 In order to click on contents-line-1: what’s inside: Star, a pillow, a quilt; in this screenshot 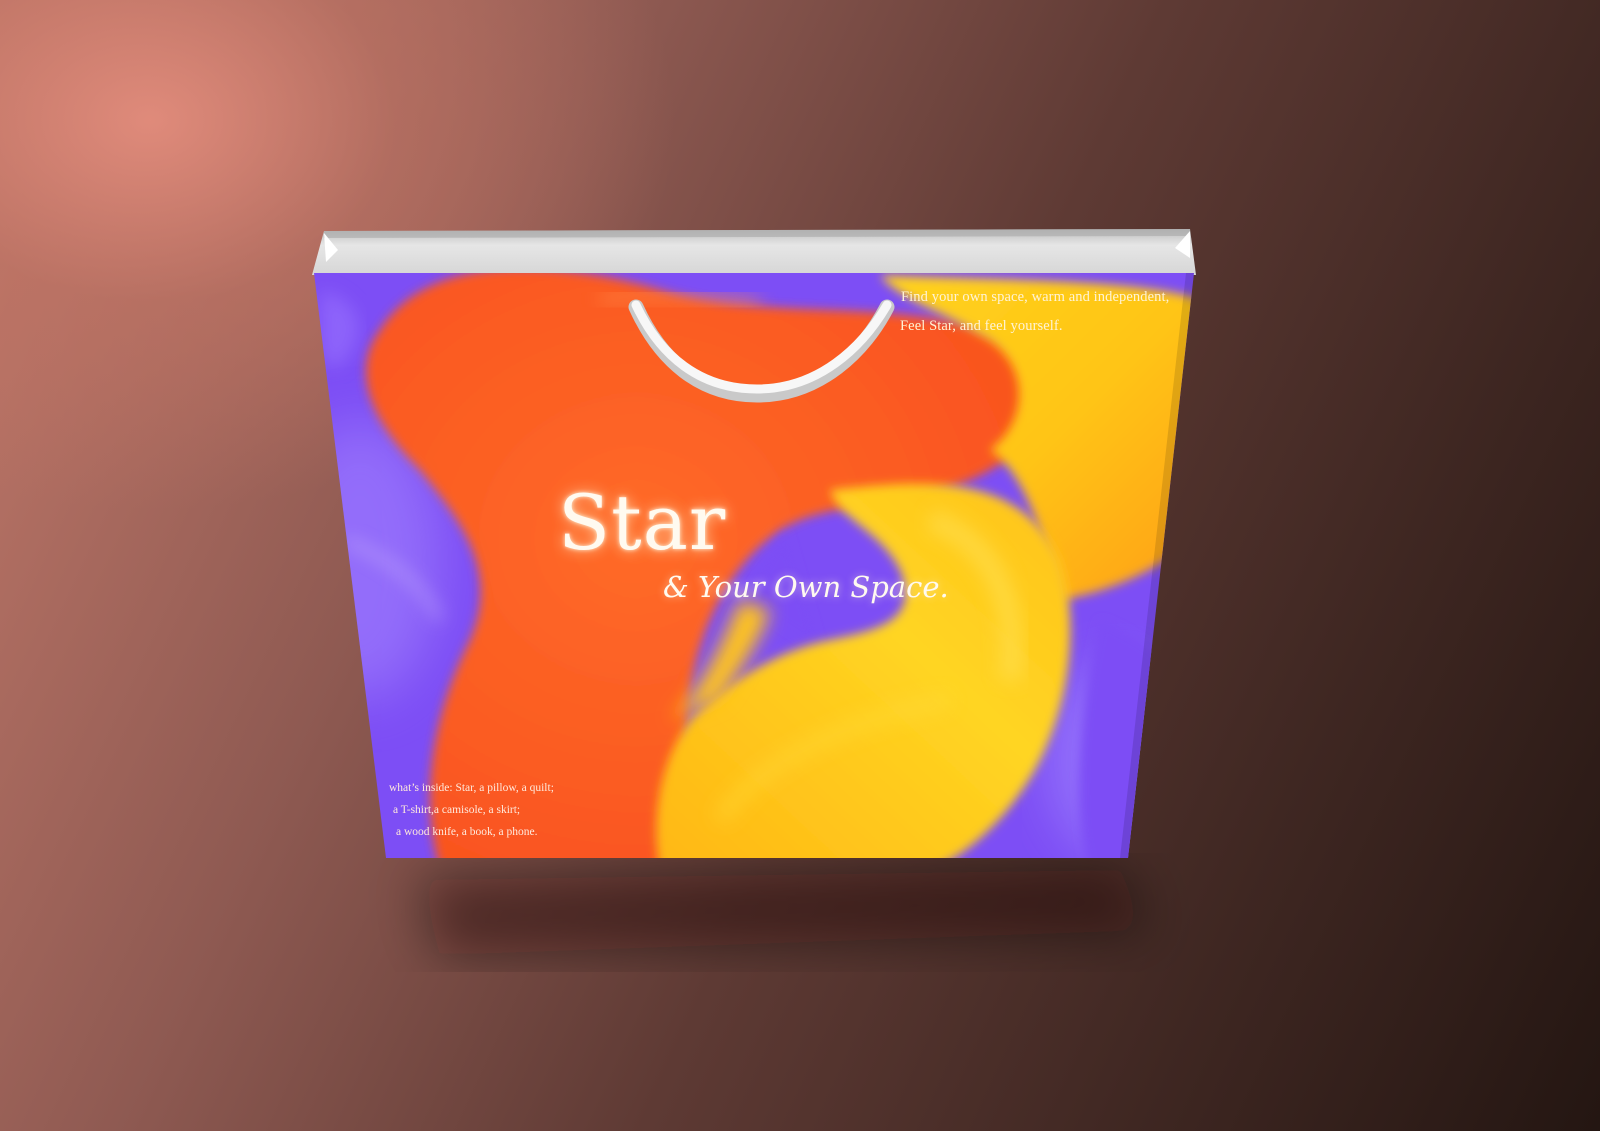, I will do `click(471, 788)`.